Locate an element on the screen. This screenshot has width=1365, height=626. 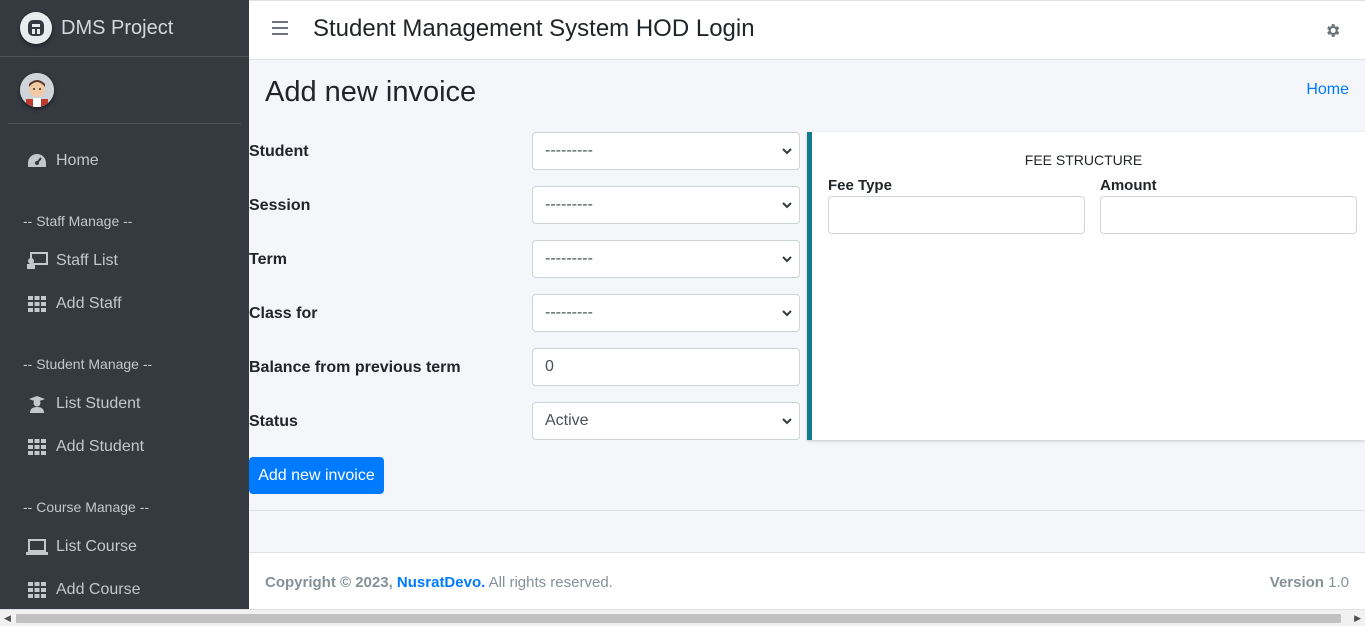
student-select-value: --------- is located at coordinates (569, 150).